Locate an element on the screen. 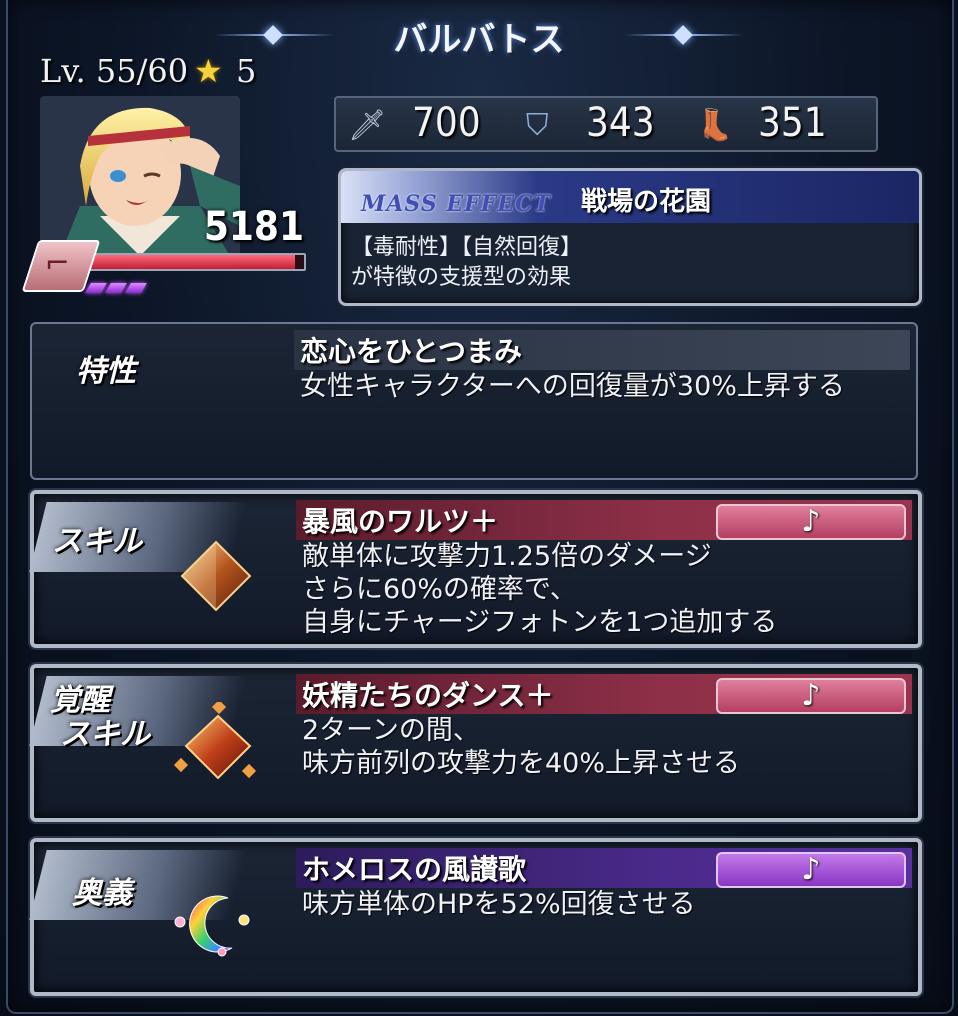 The width and height of the screenshot is (958, 1016). skill-desc-line: 敵単体に攻撃力1.25倍のダメージ is located at coordinates (507, 556).